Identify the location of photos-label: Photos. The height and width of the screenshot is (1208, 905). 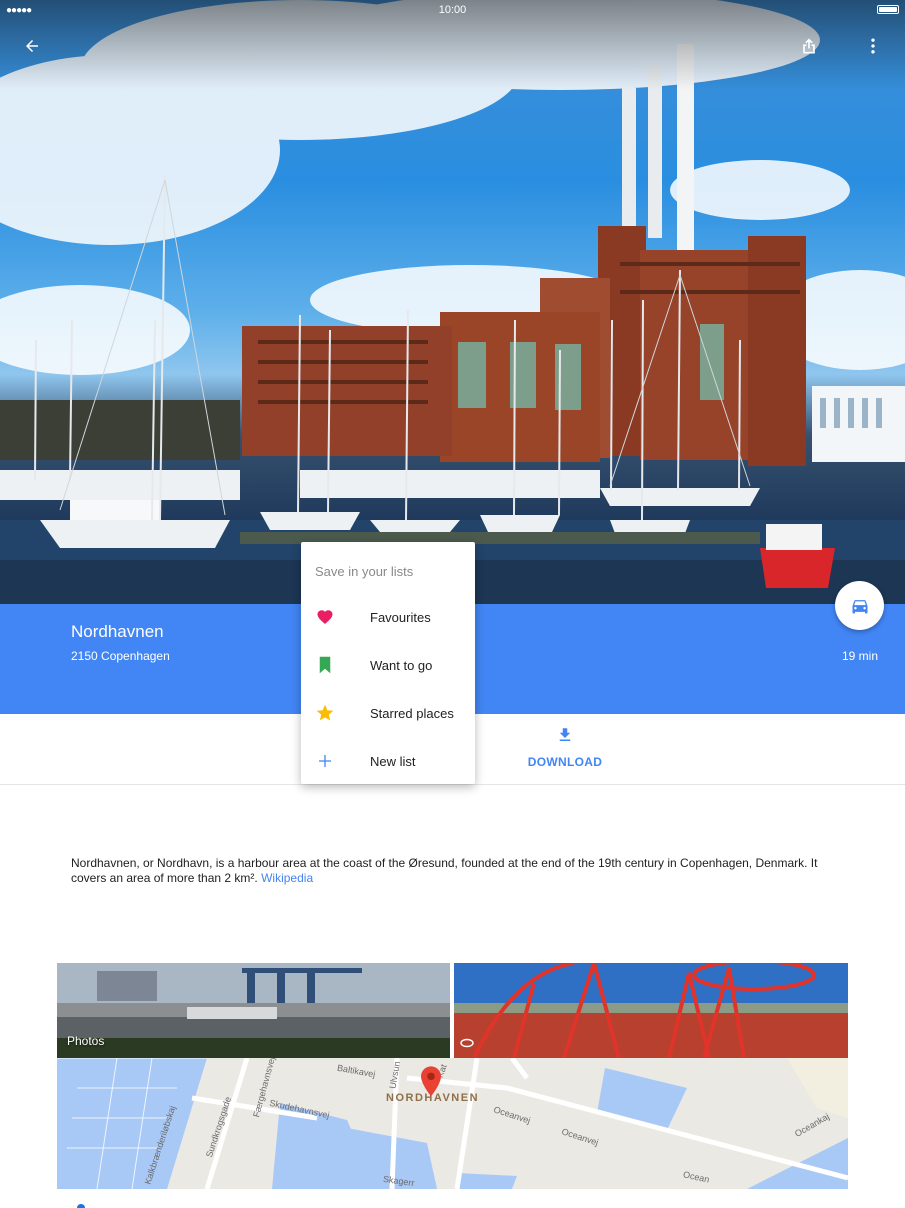
(86, 1041).